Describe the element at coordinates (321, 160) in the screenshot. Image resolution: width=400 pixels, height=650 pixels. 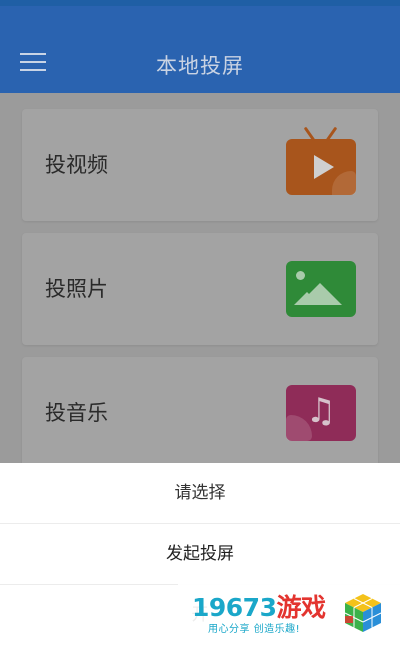
I see `tv-video-icon` at that location.